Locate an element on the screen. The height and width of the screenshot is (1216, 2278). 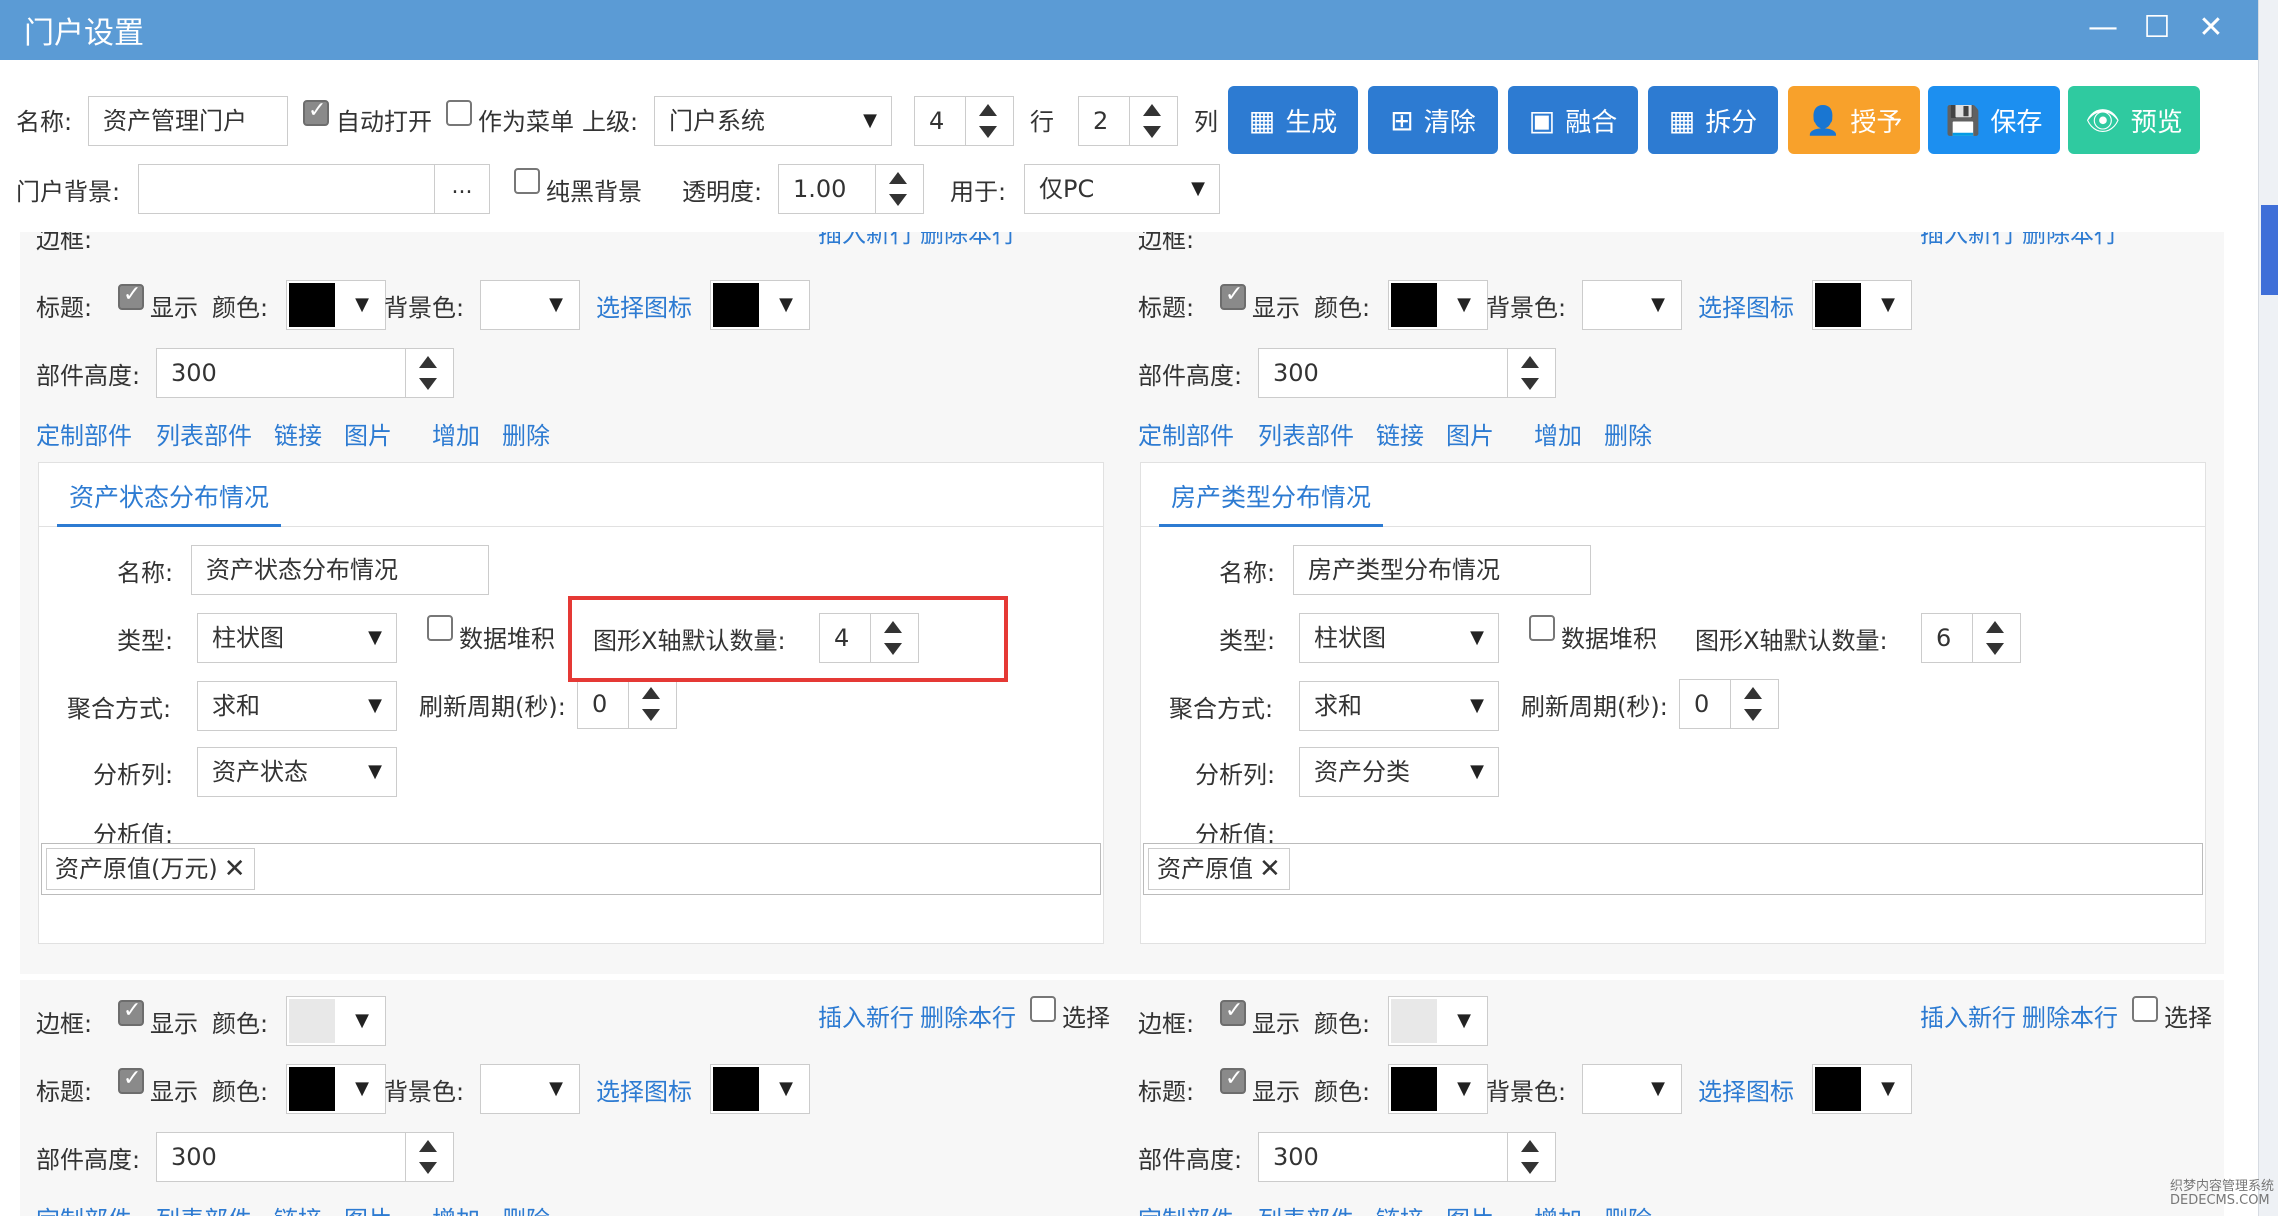
maximize-icon: ☐ is located at coordinates (2157, 28).